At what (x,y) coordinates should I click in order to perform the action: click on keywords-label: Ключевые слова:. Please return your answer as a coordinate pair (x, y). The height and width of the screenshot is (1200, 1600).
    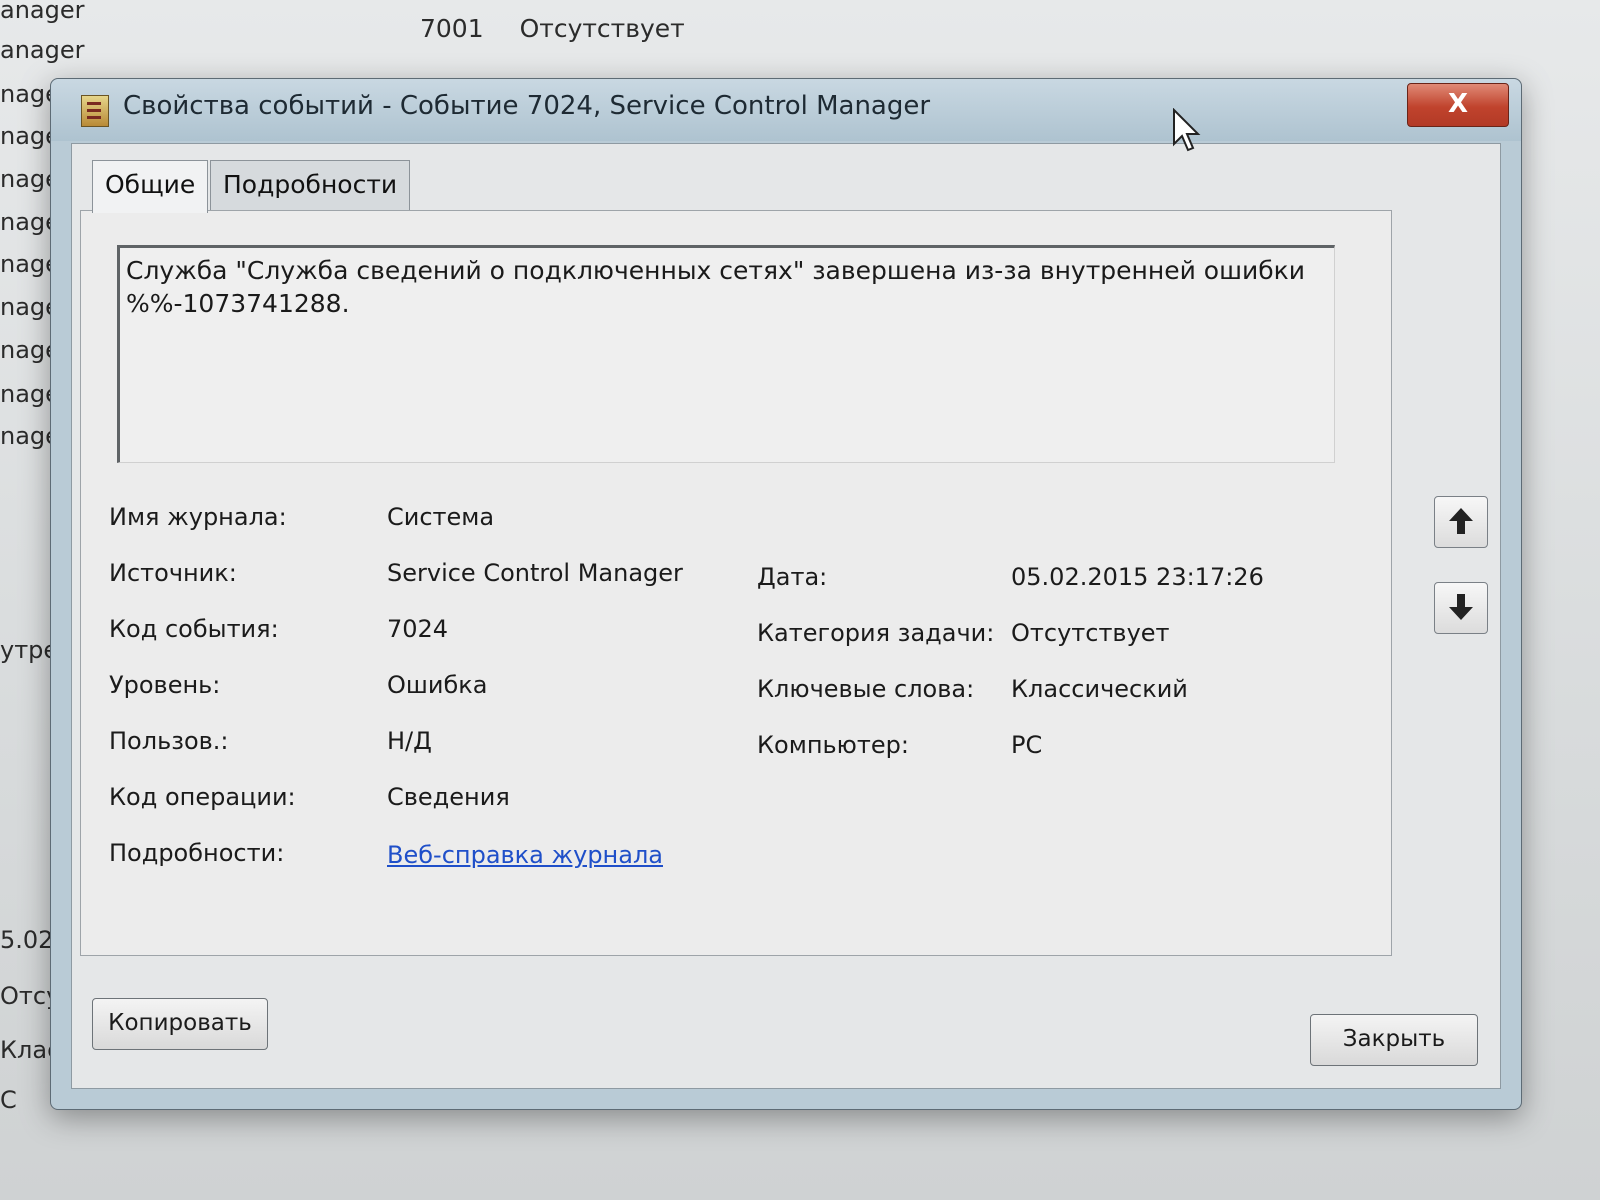
    Looking at the image, I should click on (866, 689).